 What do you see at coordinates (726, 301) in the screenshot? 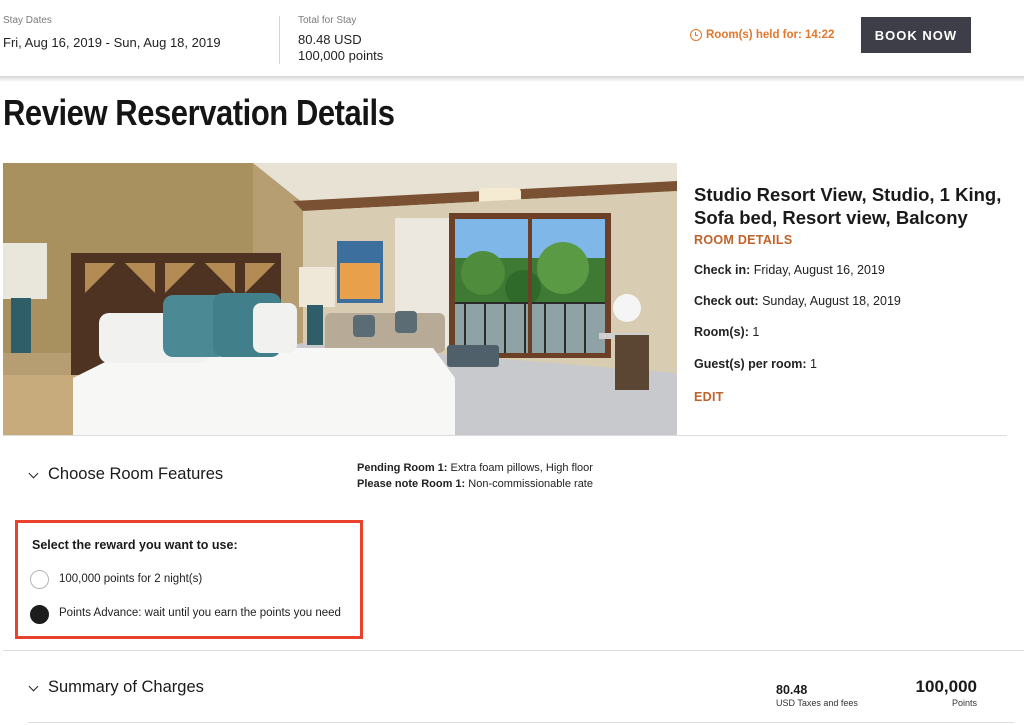
I see `check-out-label: Check out:` at bounding box center [726, 301].